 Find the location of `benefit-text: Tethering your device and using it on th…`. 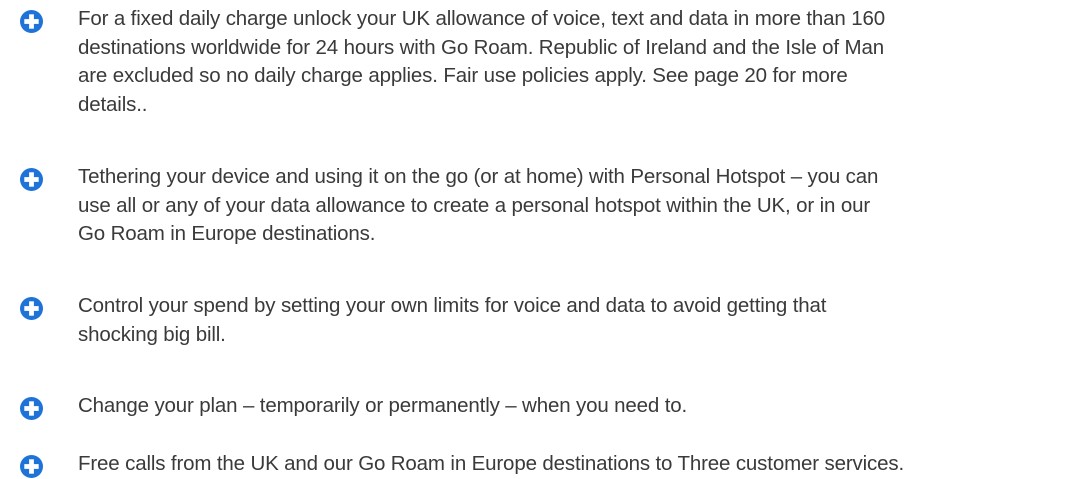

benefit-text: Tethering your device and using it on th… is located at coordinates (478, 205).